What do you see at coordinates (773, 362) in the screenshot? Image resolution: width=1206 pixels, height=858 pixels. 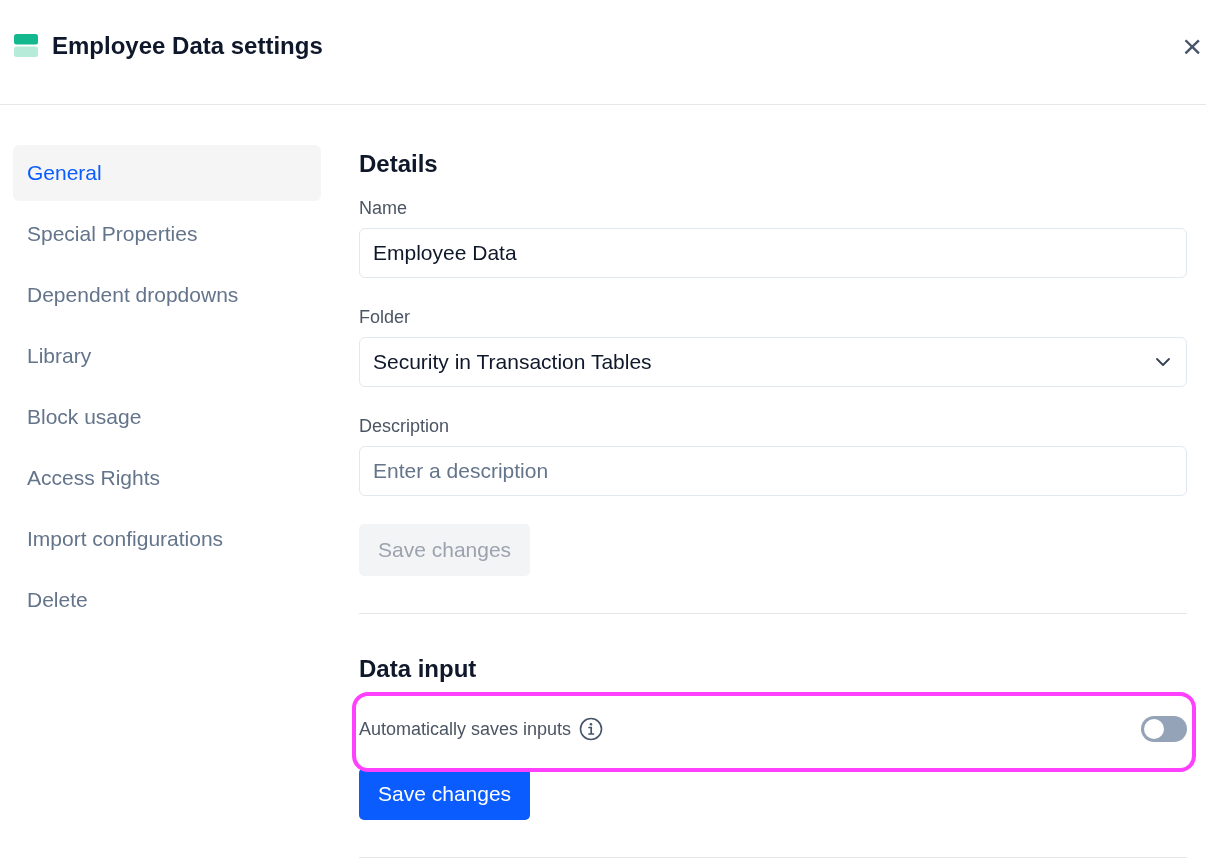 I see `dropdown-field: Security in Transaction Tables` at bounding box center [773, 362].